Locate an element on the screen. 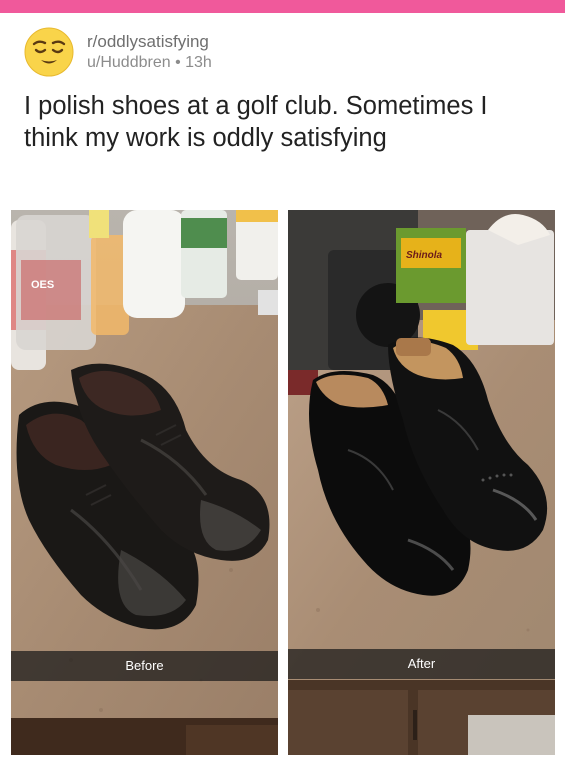  subreddit-avatar-icon is located at coordinates (49, 52).